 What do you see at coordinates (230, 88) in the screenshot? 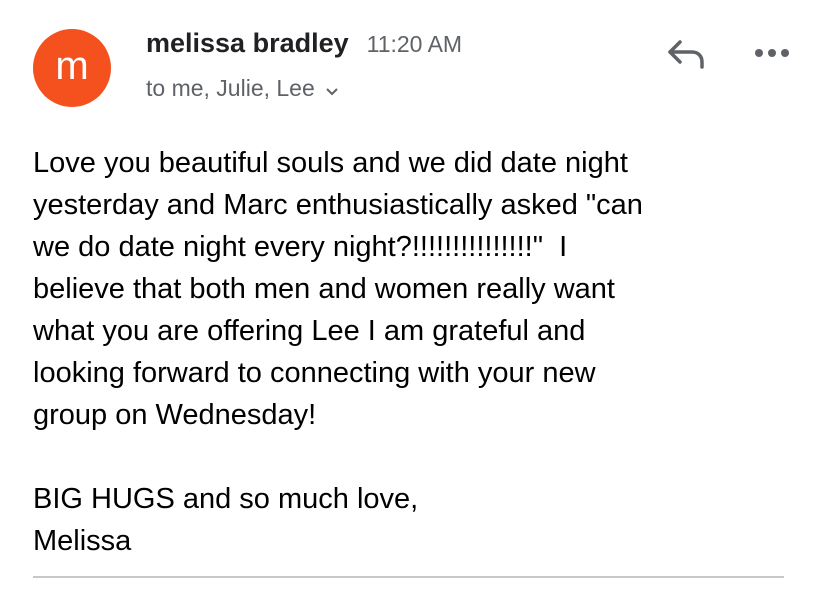
I see `recipients-text: to me, Julie, Lee` at bounding box center [230, 88].